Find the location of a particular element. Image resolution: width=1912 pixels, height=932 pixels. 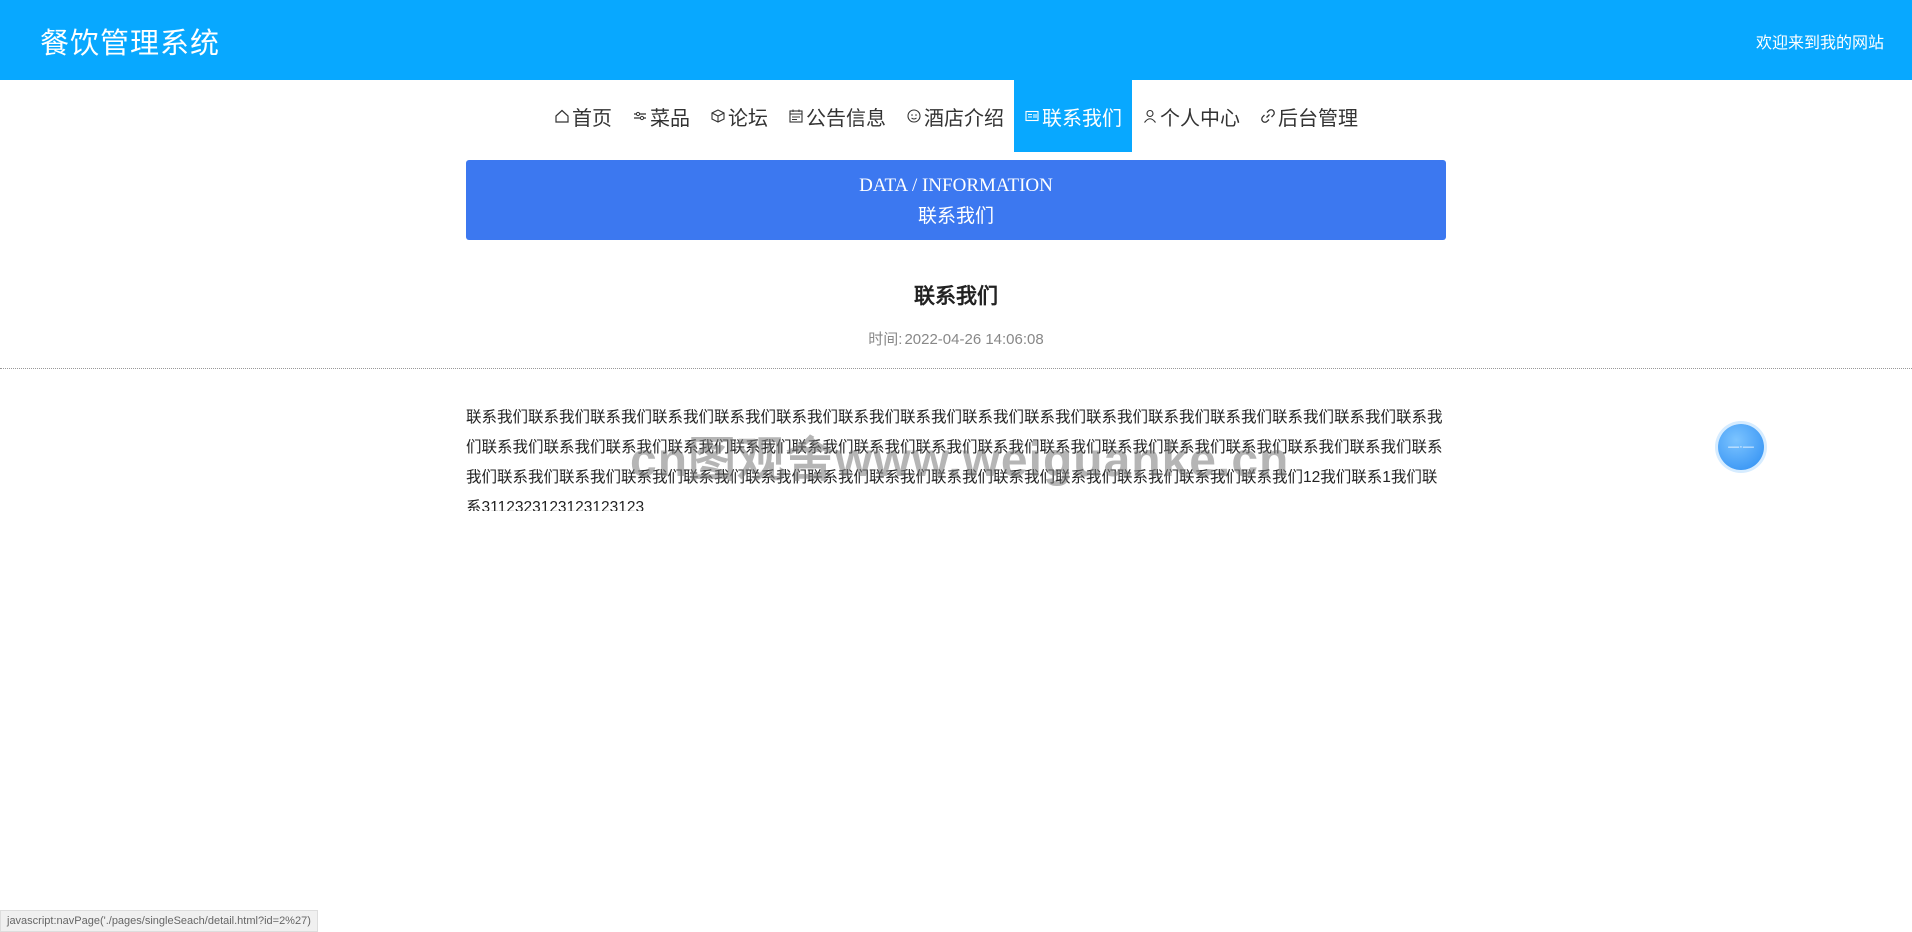

nav-label: 酒店介绍 is located at coordinates (964, 118).